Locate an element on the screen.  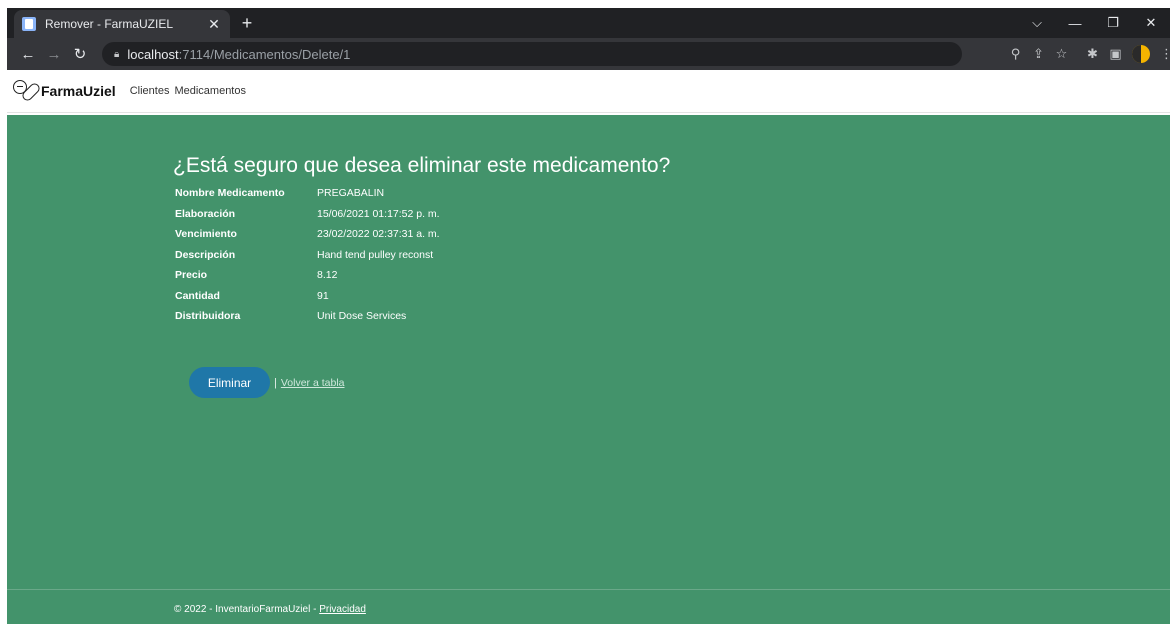
star-icon: ☆ is located at coordinates (1061, 54).